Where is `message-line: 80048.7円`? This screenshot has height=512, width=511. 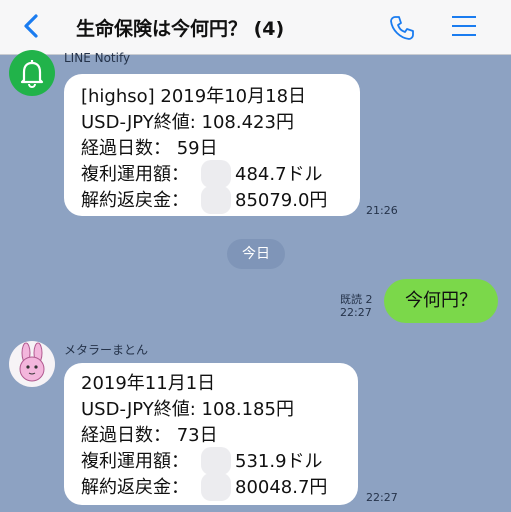 message-line: 80048.7円 is located at coordinates (281, 487).